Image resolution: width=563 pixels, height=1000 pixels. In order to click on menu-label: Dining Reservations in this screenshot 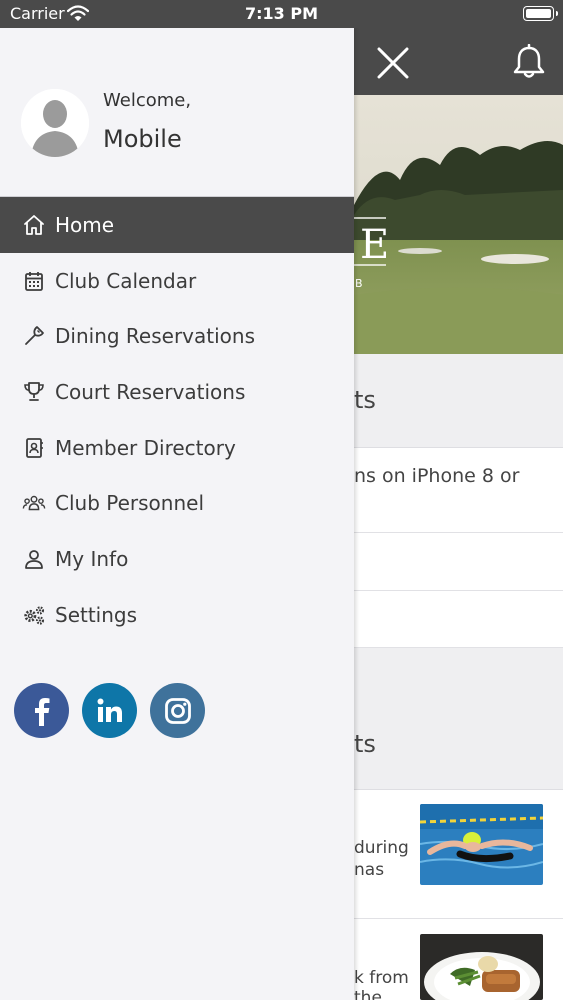, I will do `click(155, 336)`.